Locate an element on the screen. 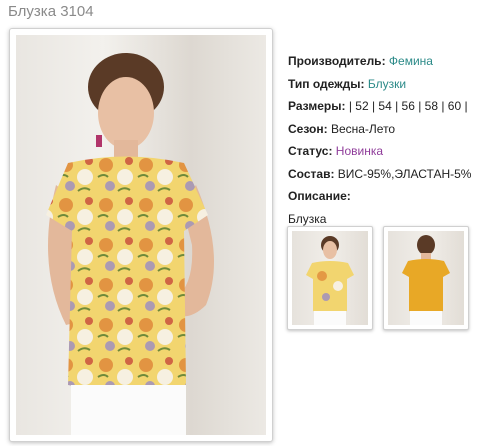 This screenshot has height=446, width=498. season-row: Сезон: Весна-Лето is located at coordinates (391, 129).